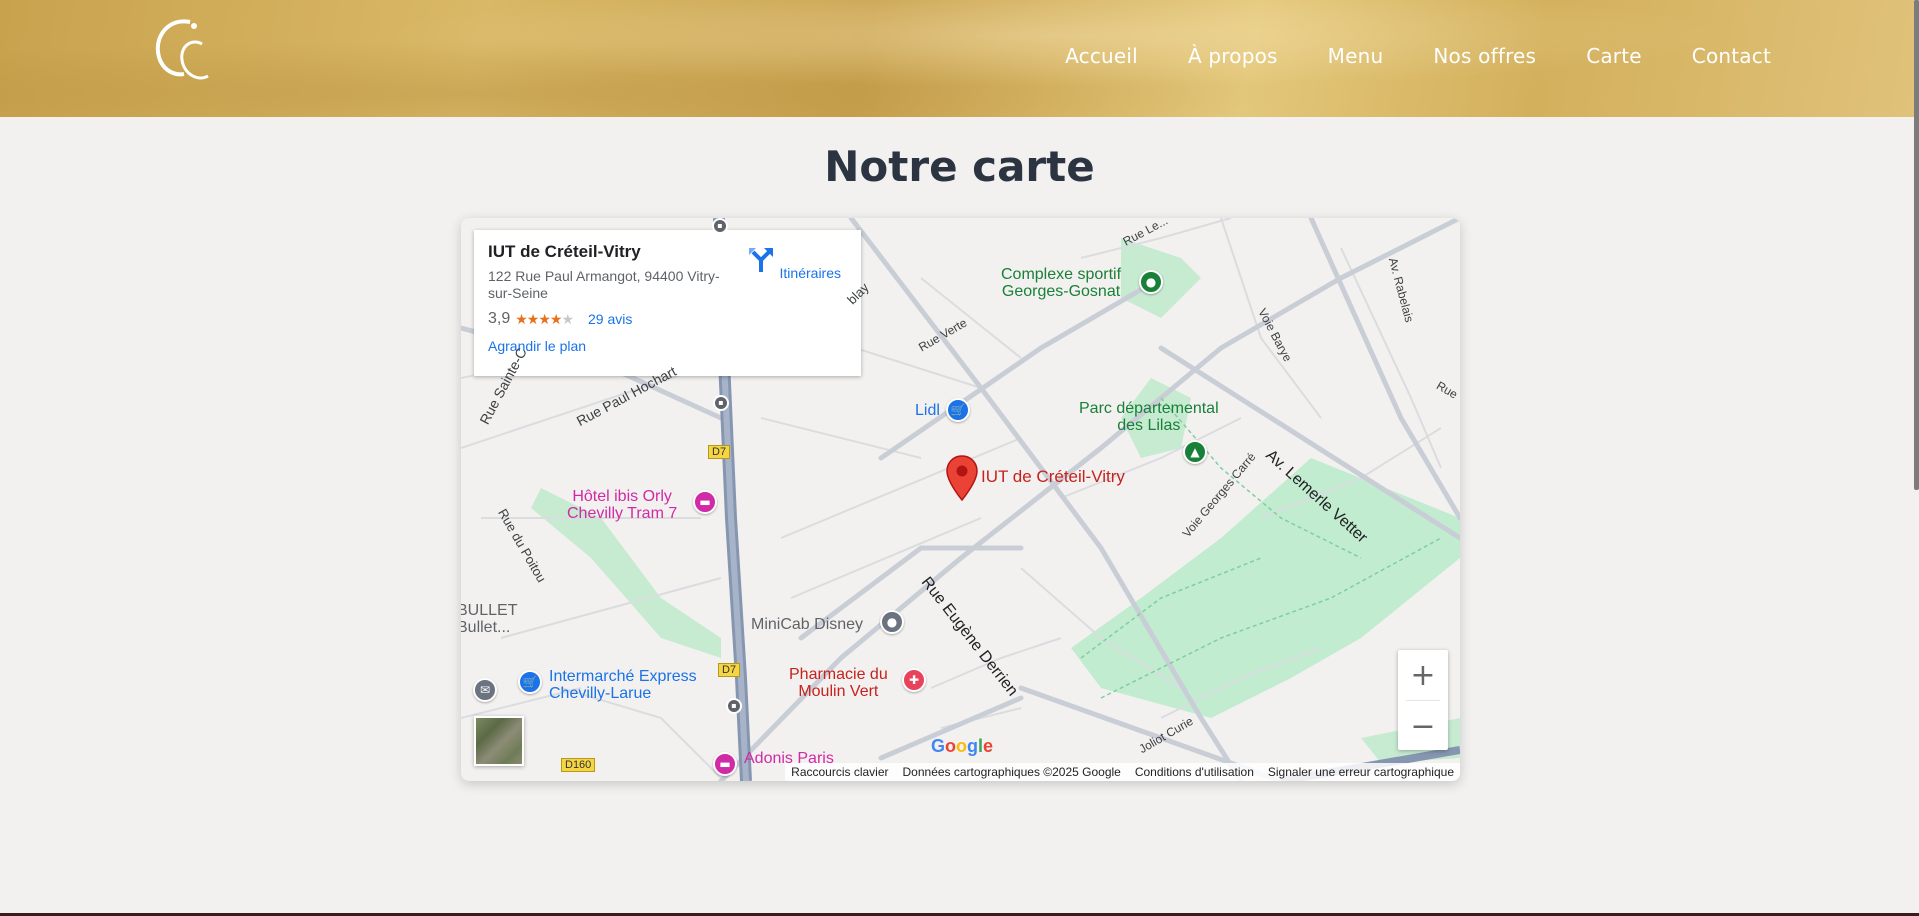 This screenshot has height=916, width=1919. Describe the element at coordinates (578, 765) in the screenshot. I see `road-shield: D160` at that location.